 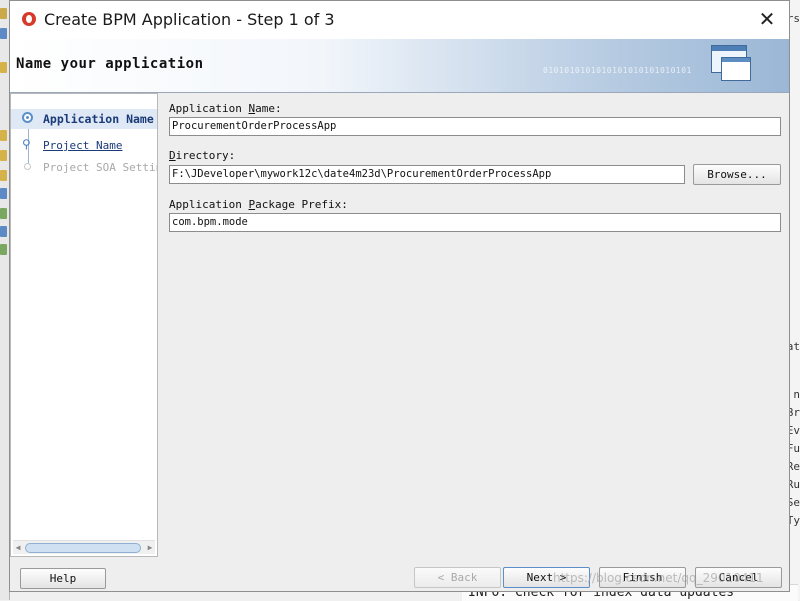 I want to click on oracle-logo-icon, so click(x=29, y=19).